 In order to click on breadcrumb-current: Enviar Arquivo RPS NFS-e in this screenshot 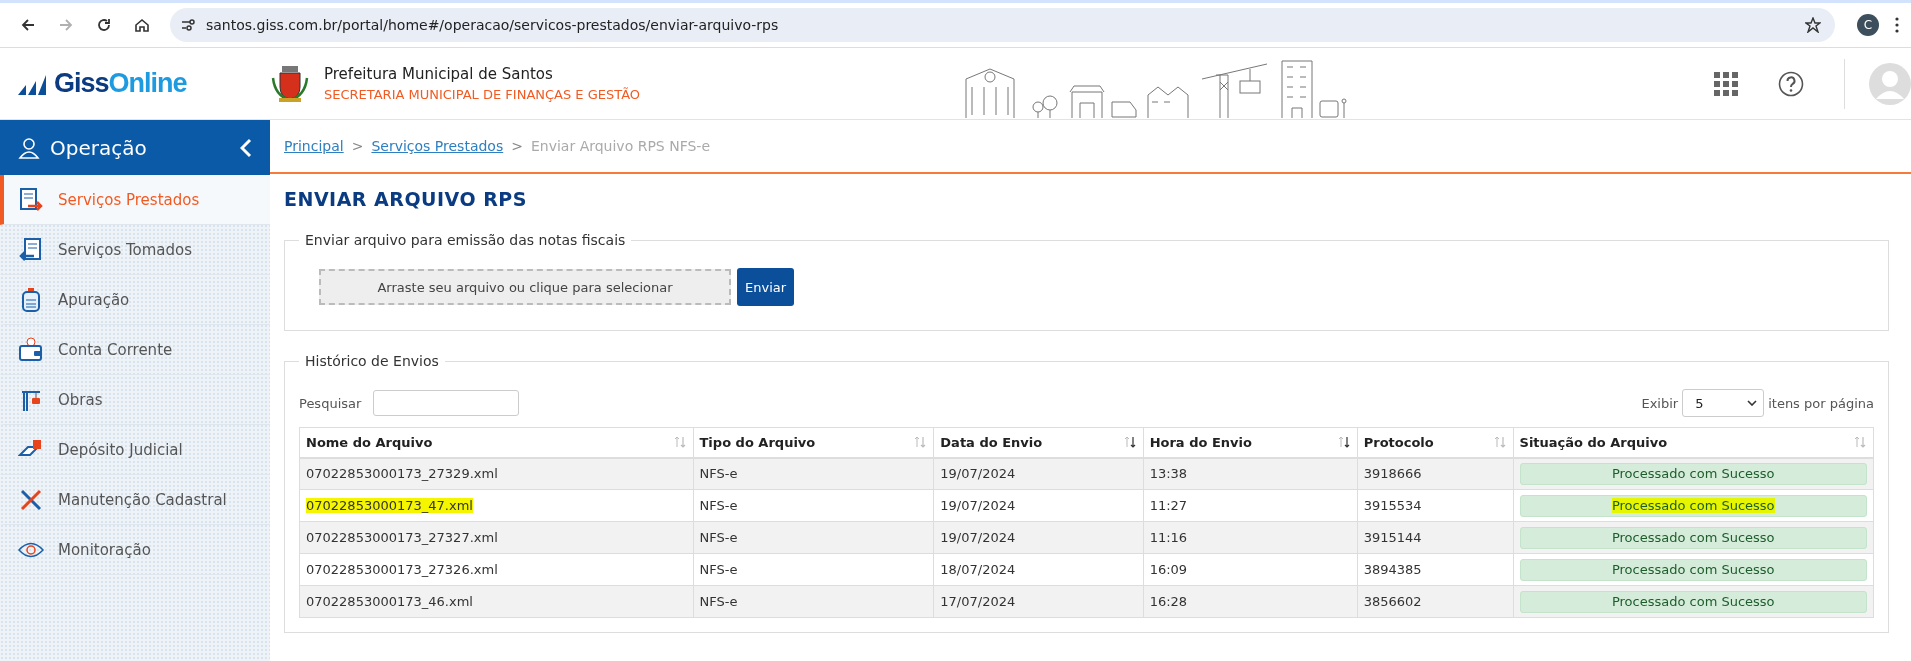, I will do `click(620, 146)`.